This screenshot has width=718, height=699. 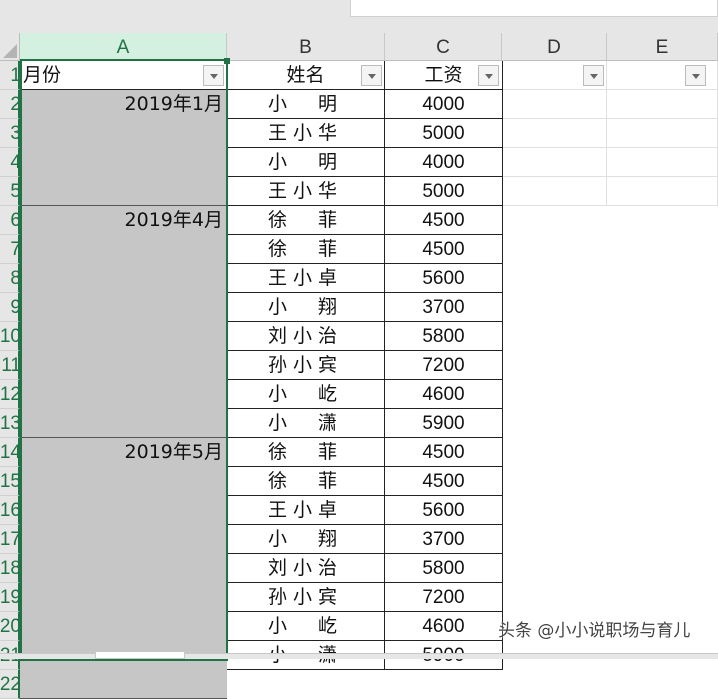 I want to click on row-header: 9, so click(x=10, y=307).